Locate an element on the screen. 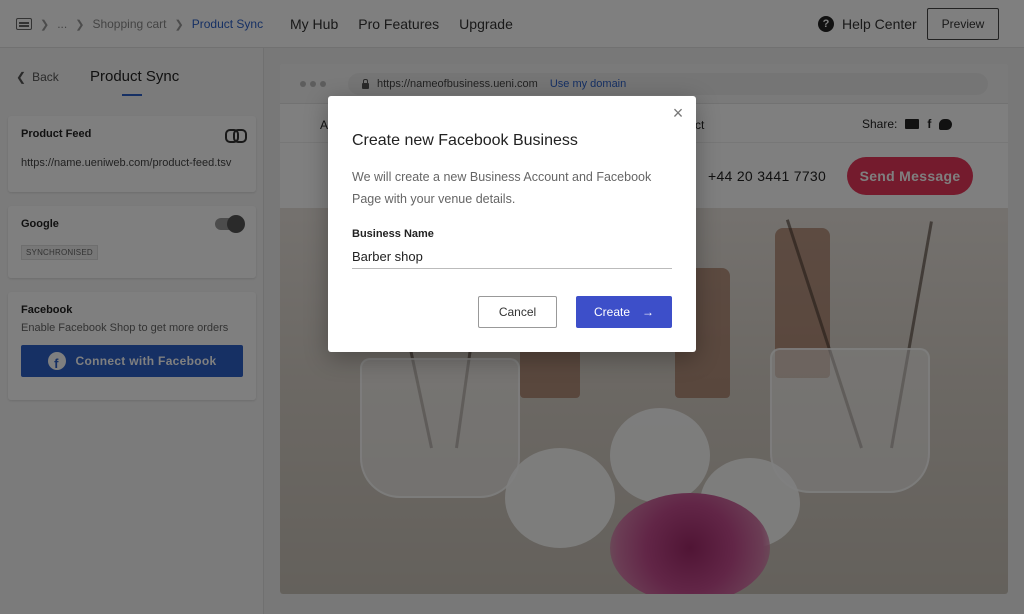 The width and height of the screenshot is (1024, 614). create-label: Create is located at coordinates (612, 312).